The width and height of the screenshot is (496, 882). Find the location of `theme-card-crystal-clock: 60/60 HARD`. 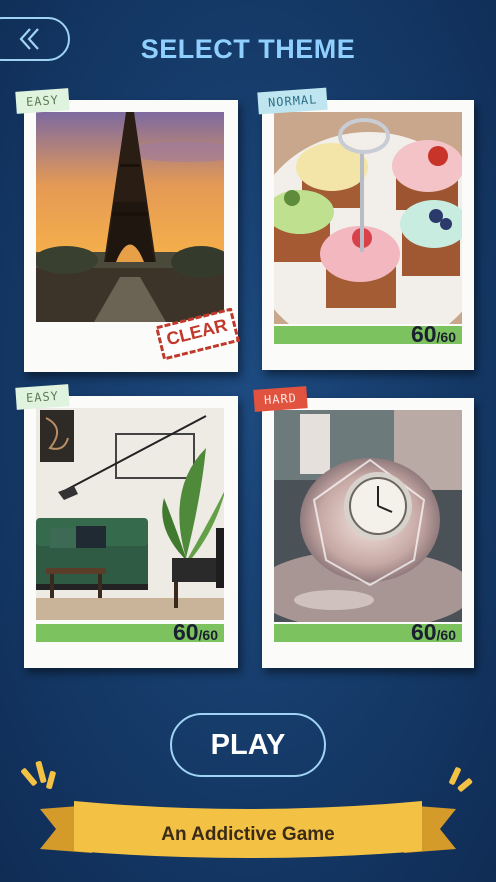

theme-card-crystal-clock: 60/60 HARD is located at coordinates (363, 527).